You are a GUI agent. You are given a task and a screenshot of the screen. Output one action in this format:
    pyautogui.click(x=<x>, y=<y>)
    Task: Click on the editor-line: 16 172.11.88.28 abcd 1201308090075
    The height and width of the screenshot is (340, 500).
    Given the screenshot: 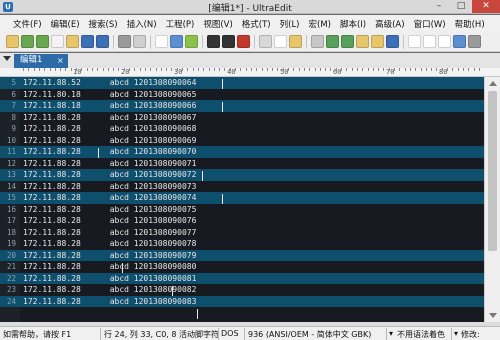 What is the action you would take?
    pyautogui.click(x=242, y=210)
    